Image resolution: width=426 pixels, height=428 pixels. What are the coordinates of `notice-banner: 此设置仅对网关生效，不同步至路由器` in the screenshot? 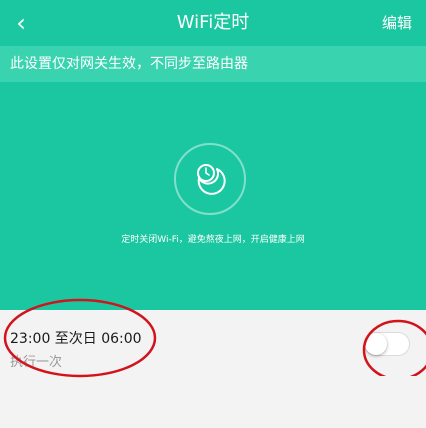 It's located at (213, 64).